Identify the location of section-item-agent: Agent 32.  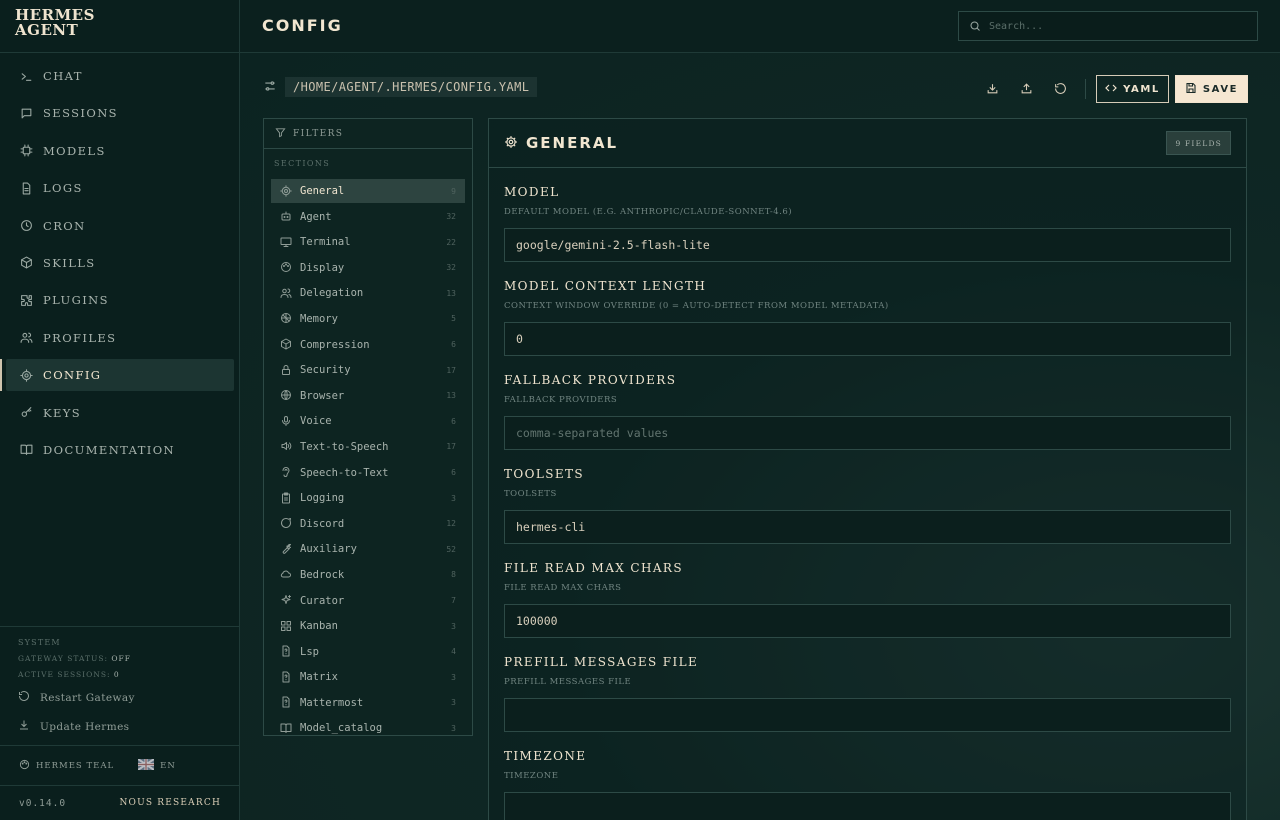
(368, 217).